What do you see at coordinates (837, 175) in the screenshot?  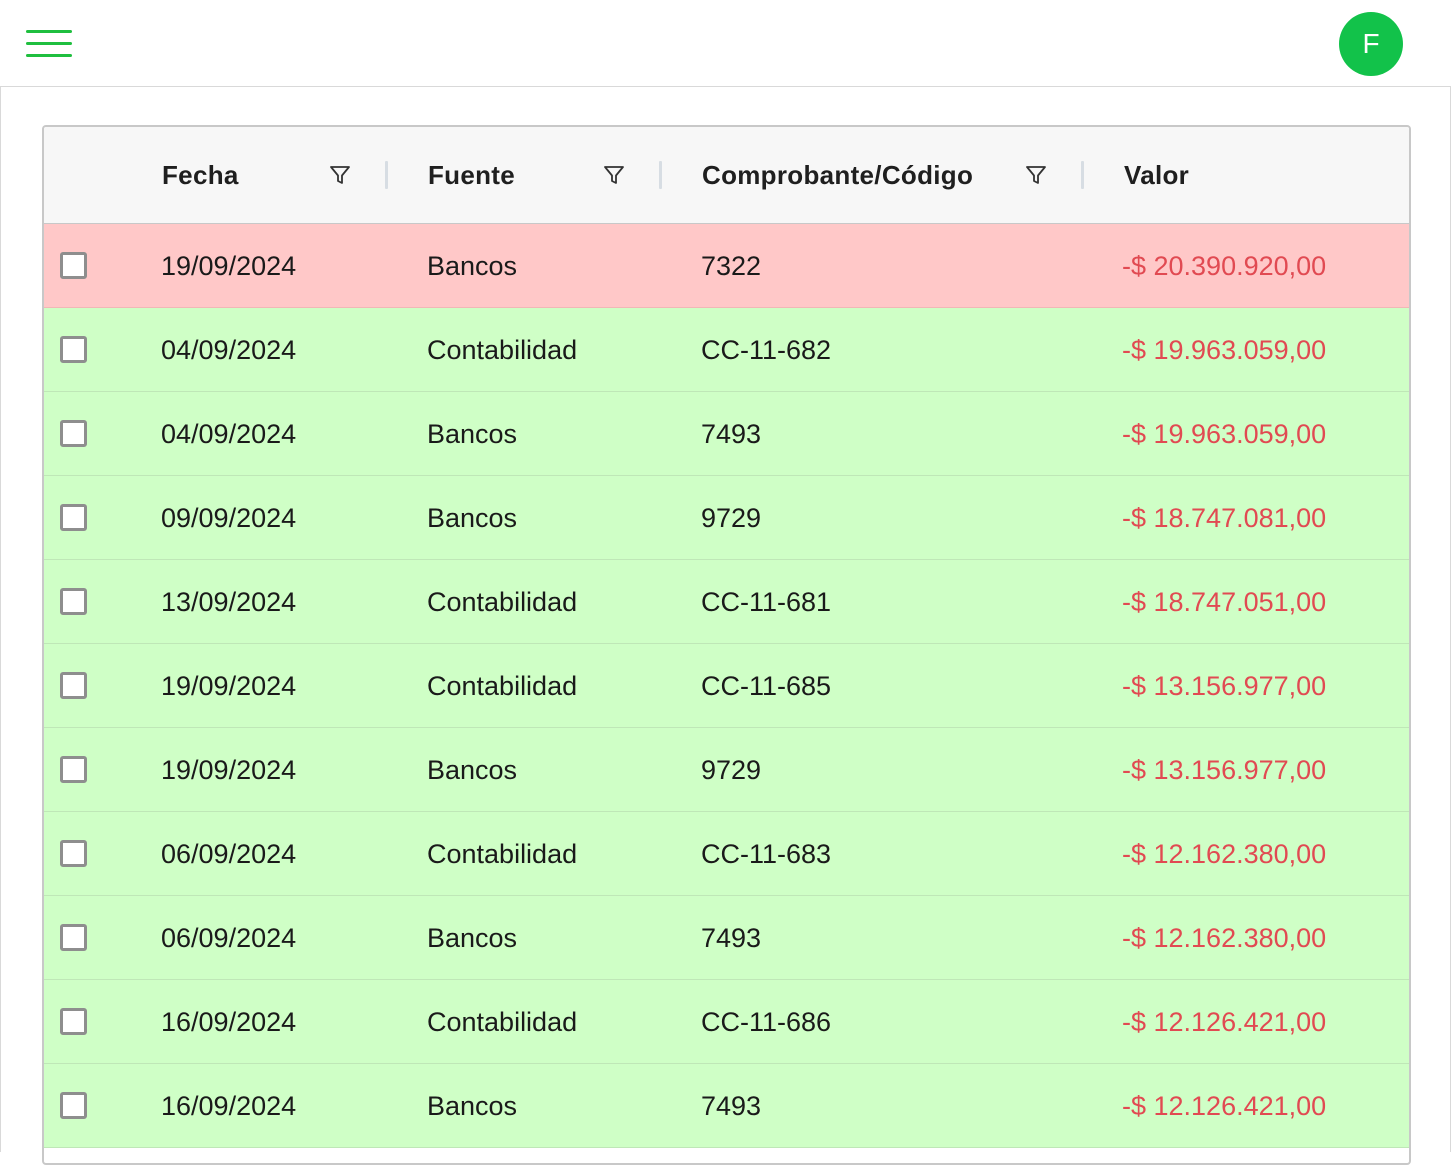 I see `column-header-comprobante: Comprobante/Código` at bounding box center [837, 175].